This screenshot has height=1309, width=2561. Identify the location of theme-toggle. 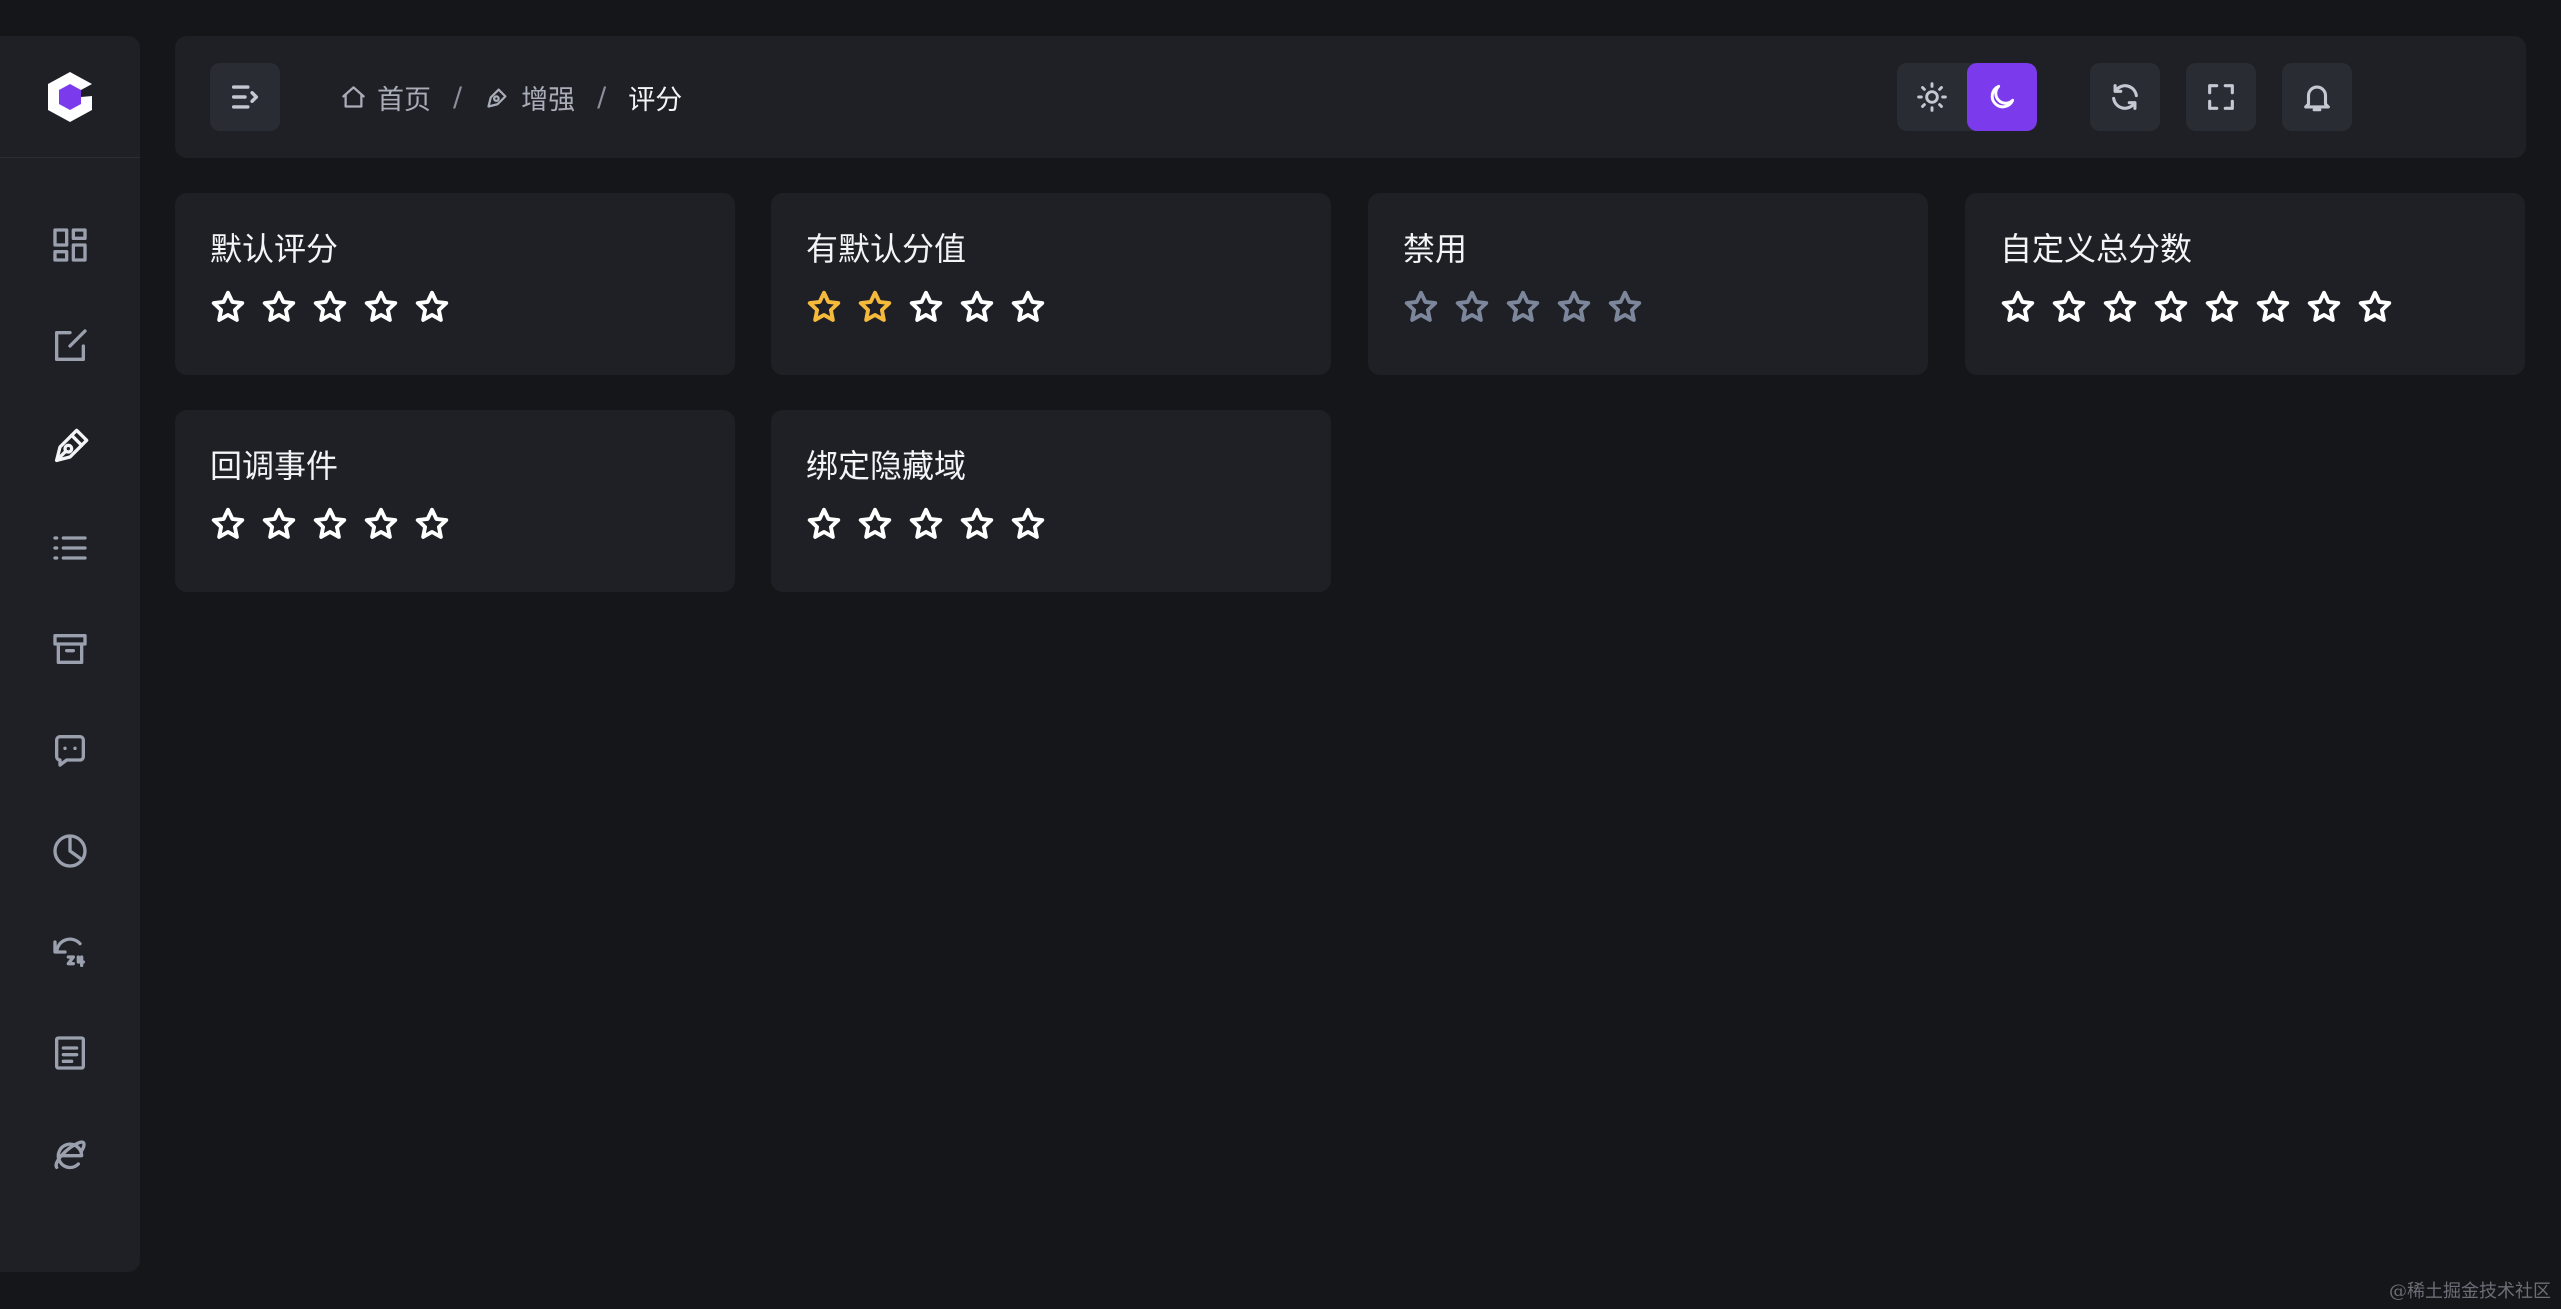
(1967, 97).